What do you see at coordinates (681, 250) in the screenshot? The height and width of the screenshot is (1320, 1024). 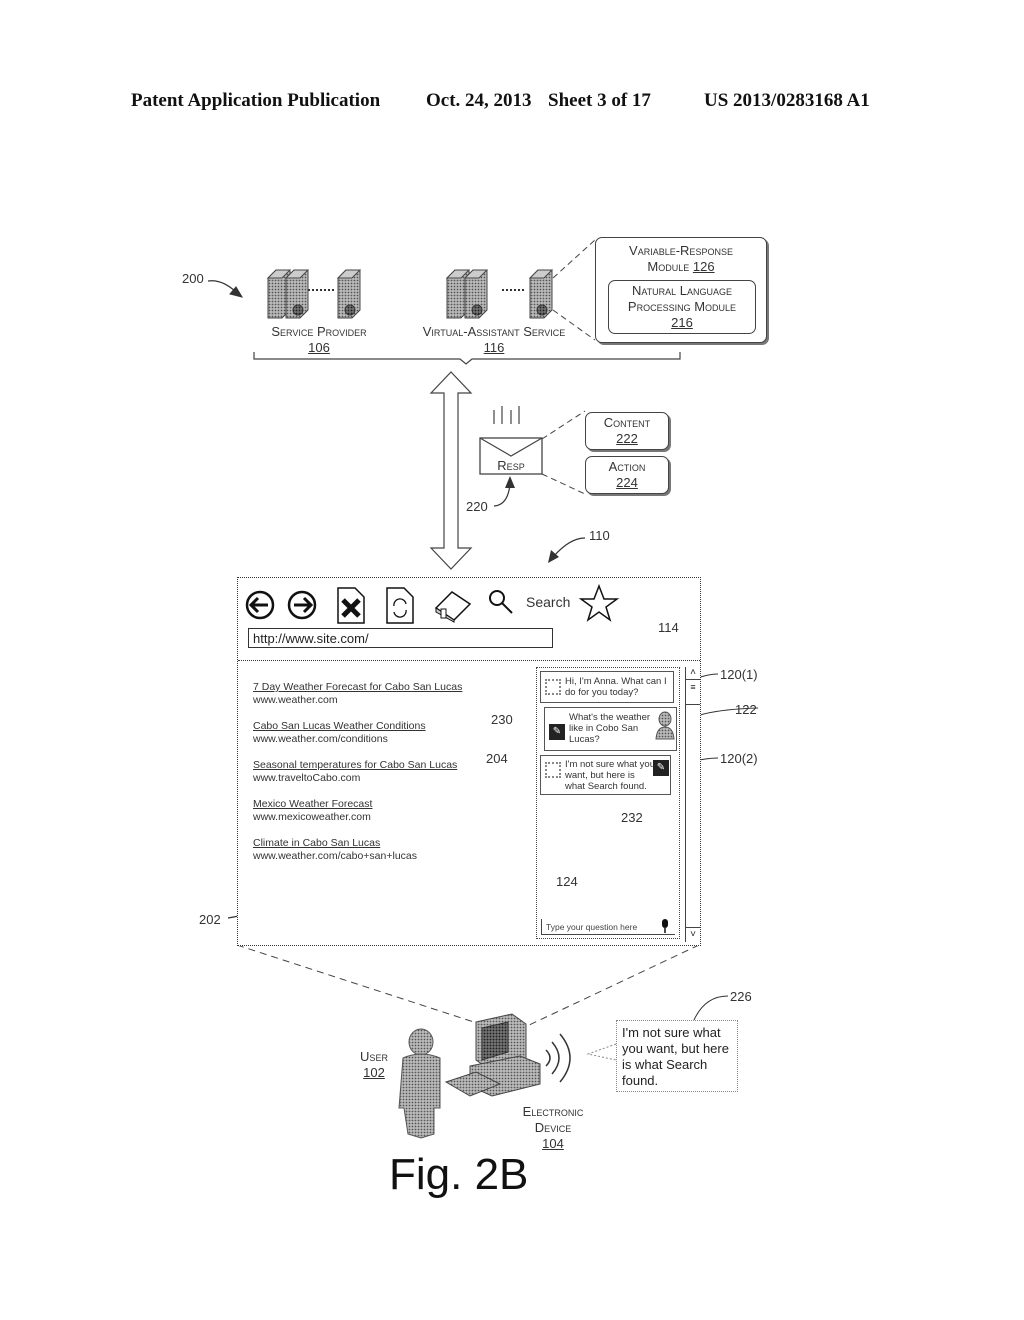 I see `variable-response-label: Variable-Response` at bounding box center [681, 250].